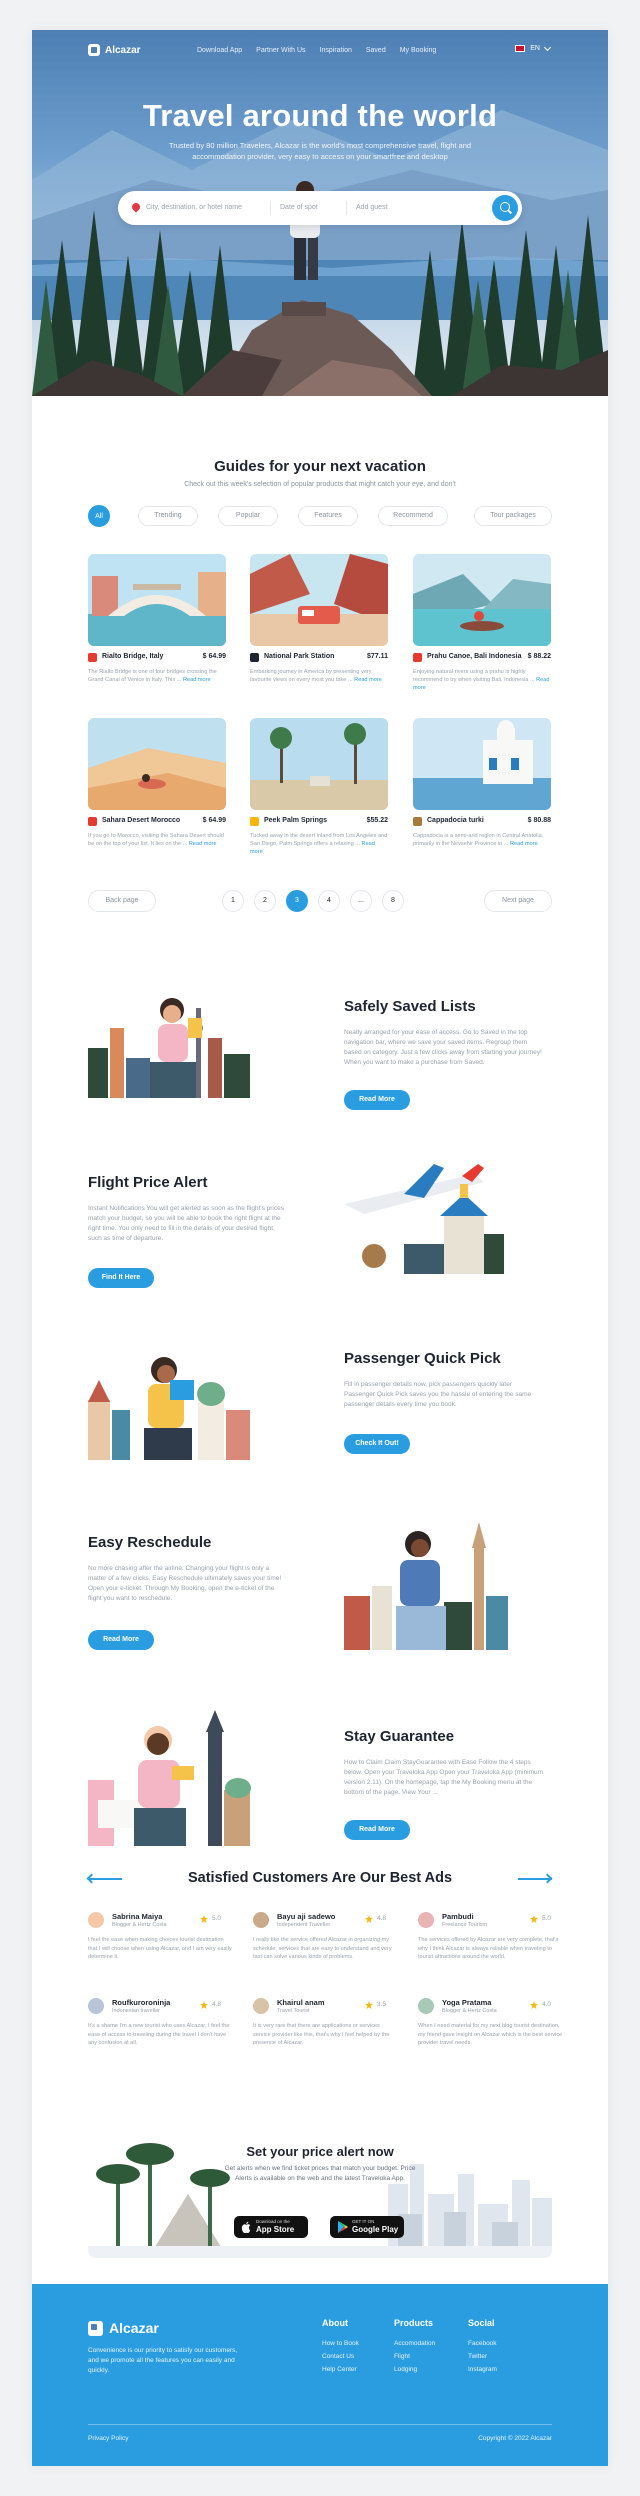 The image size is (640, 2496). What do you see at coordinates (417, 821) in the screenshot?
I see `landmark-icon` at bounding box center [417, 821].